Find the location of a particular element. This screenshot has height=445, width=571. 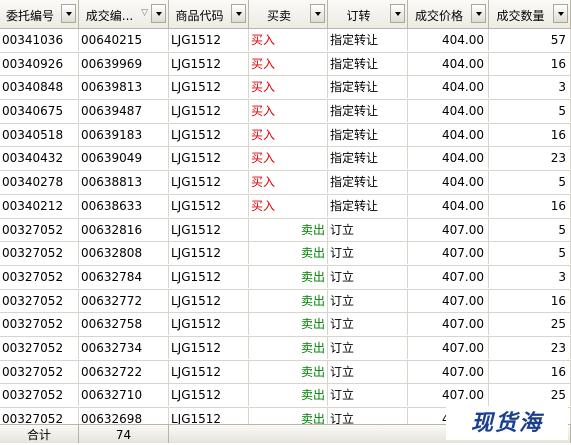

col-header-price: 成交价格 is located at coordinates (448, 14).